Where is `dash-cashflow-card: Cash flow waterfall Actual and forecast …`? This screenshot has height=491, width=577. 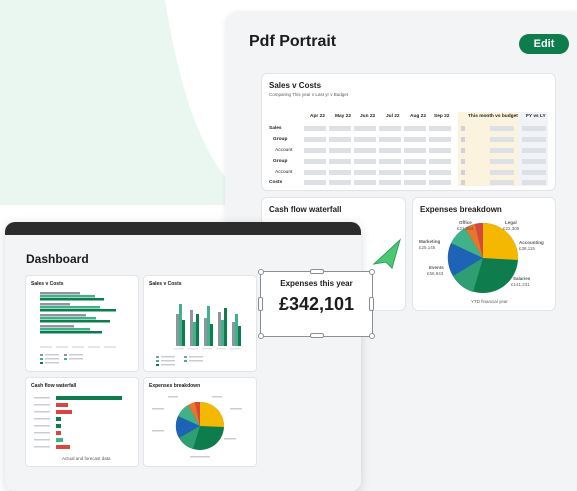 dash-cashflow-card: Cash flow waterfall Actual and forecast … is located at coordinates (82, 422).